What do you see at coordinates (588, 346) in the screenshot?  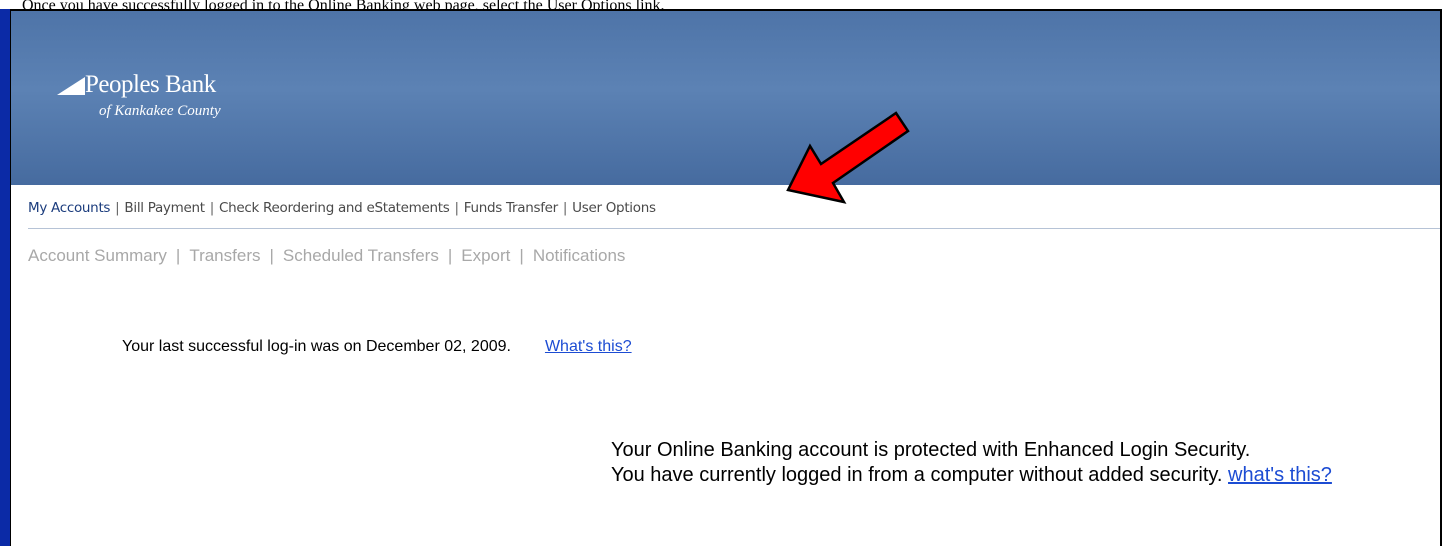 I see `whats-this-link: What's this?` at bounding box center [588, 346].